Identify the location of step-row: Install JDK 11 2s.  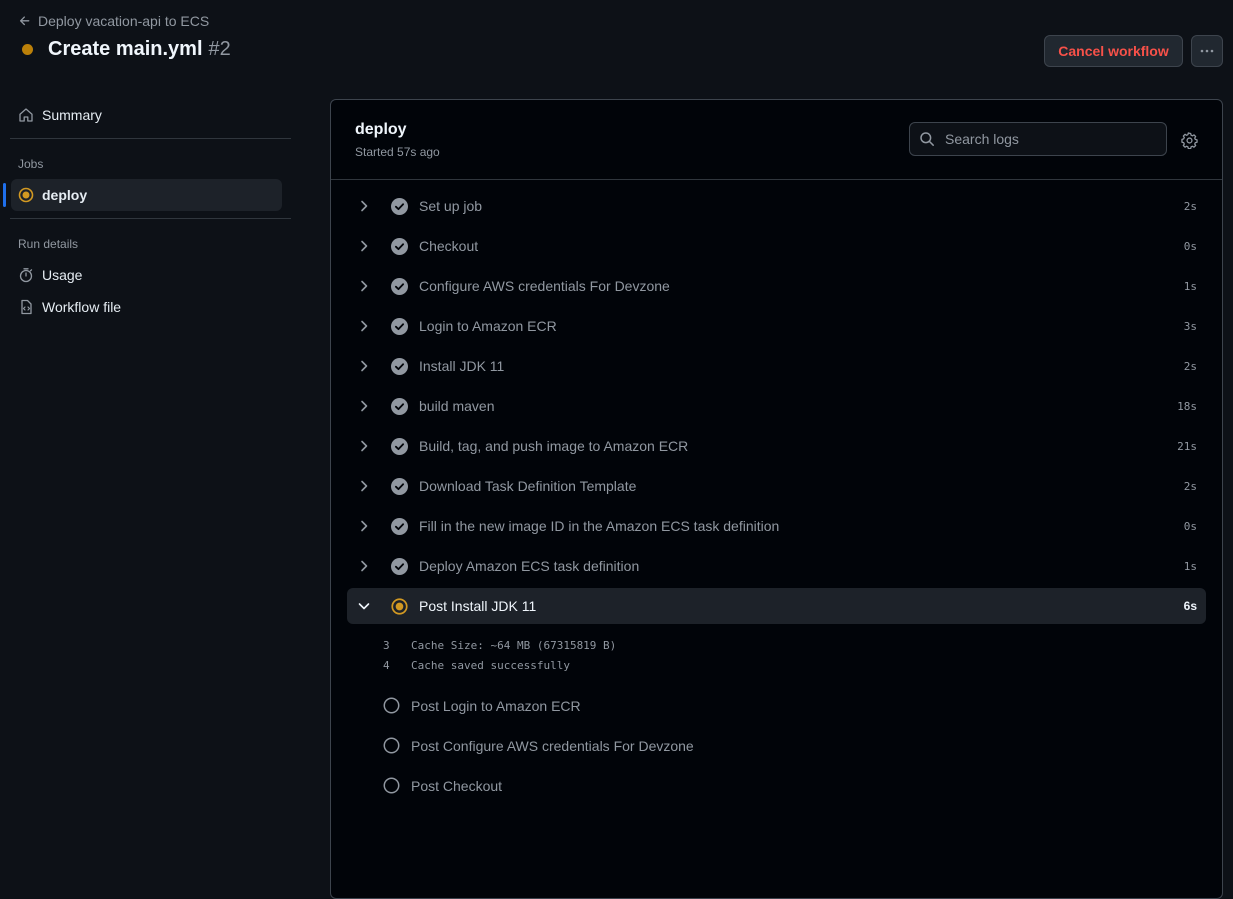
(776, 366).